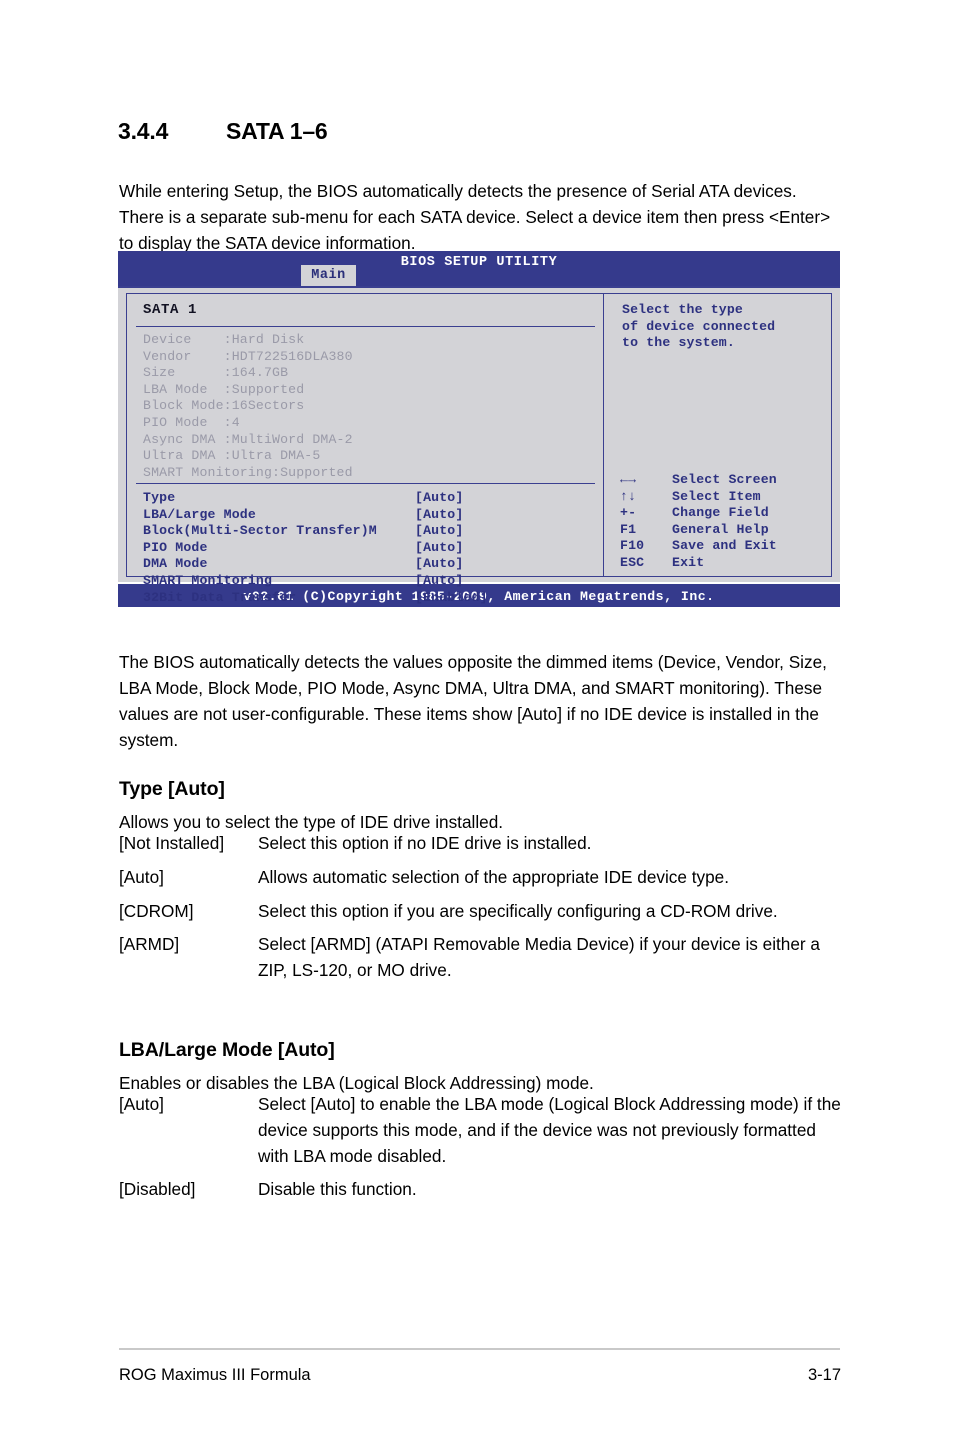  Describe the element at coordinates (224, 339) in the screenshot. I see `detected-info-row: Device :Hard Disk` at that location.